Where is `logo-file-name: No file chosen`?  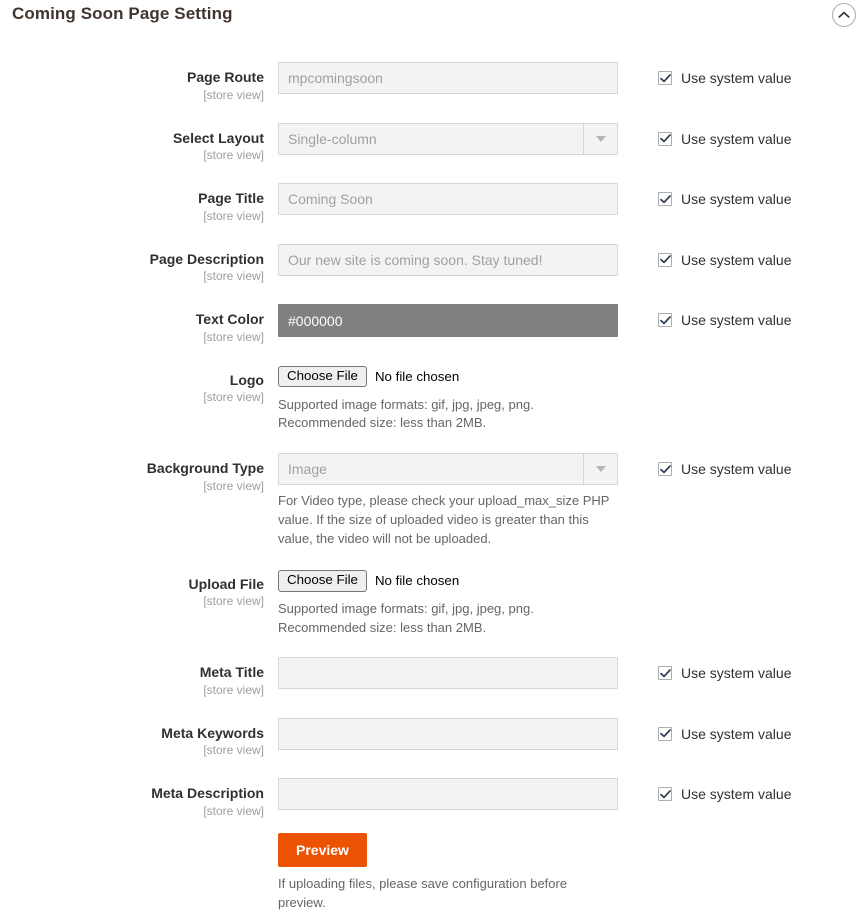
logo-file-name: No file chosen is located at coordinates (417, 376).